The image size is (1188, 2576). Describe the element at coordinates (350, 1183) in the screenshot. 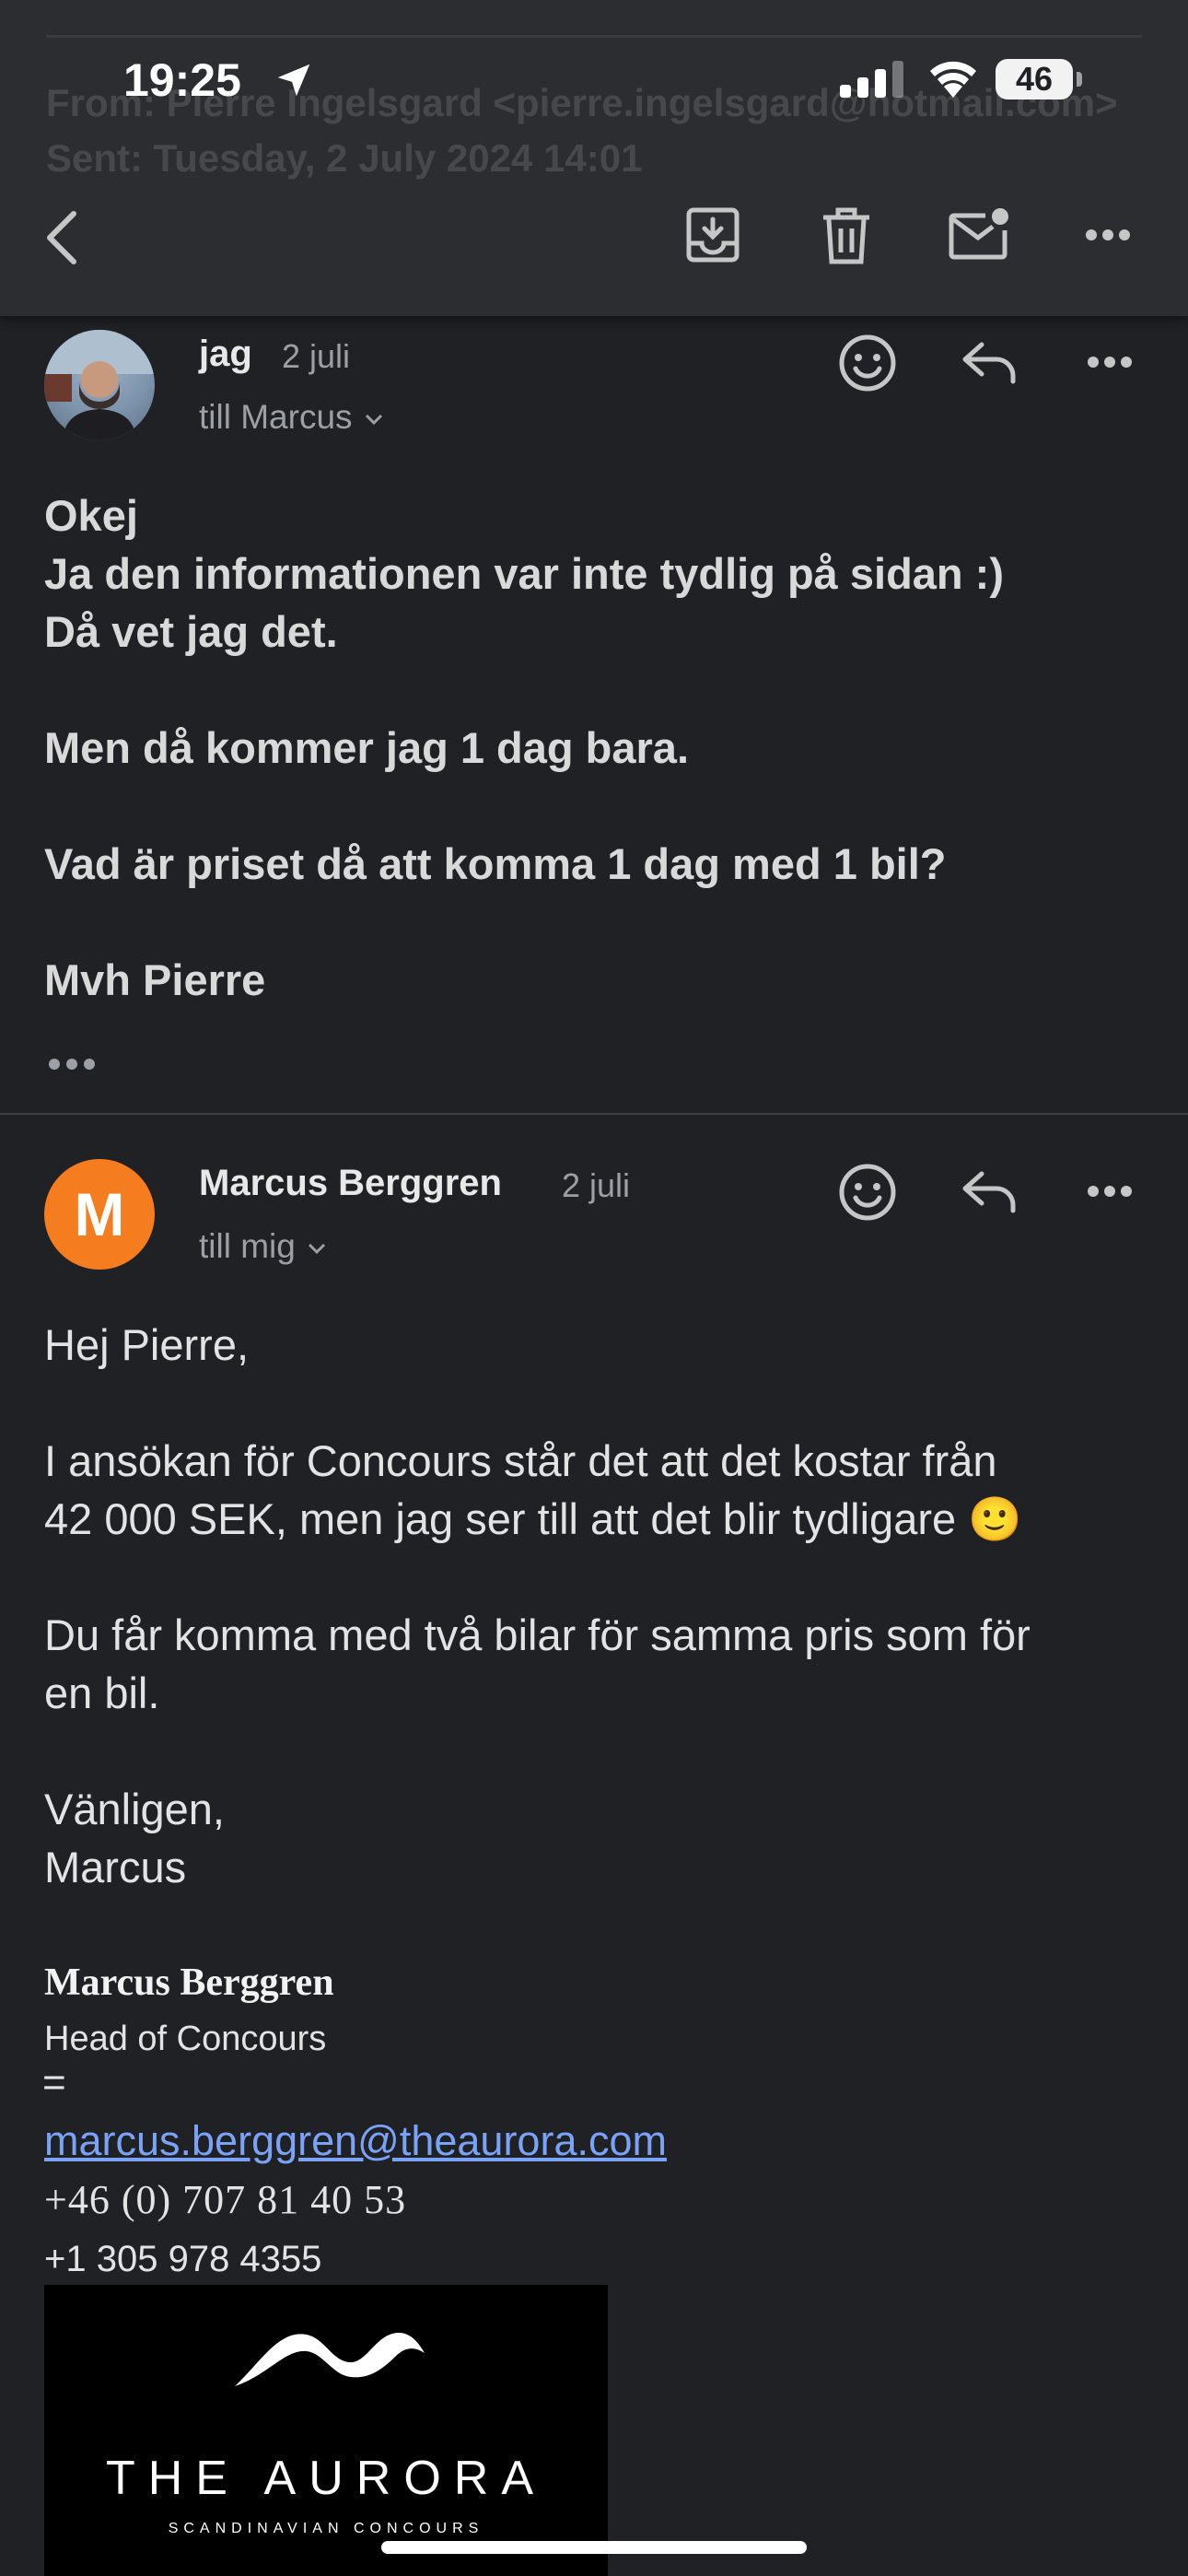

I see `sender-name: Marcus Berggren` at that location.